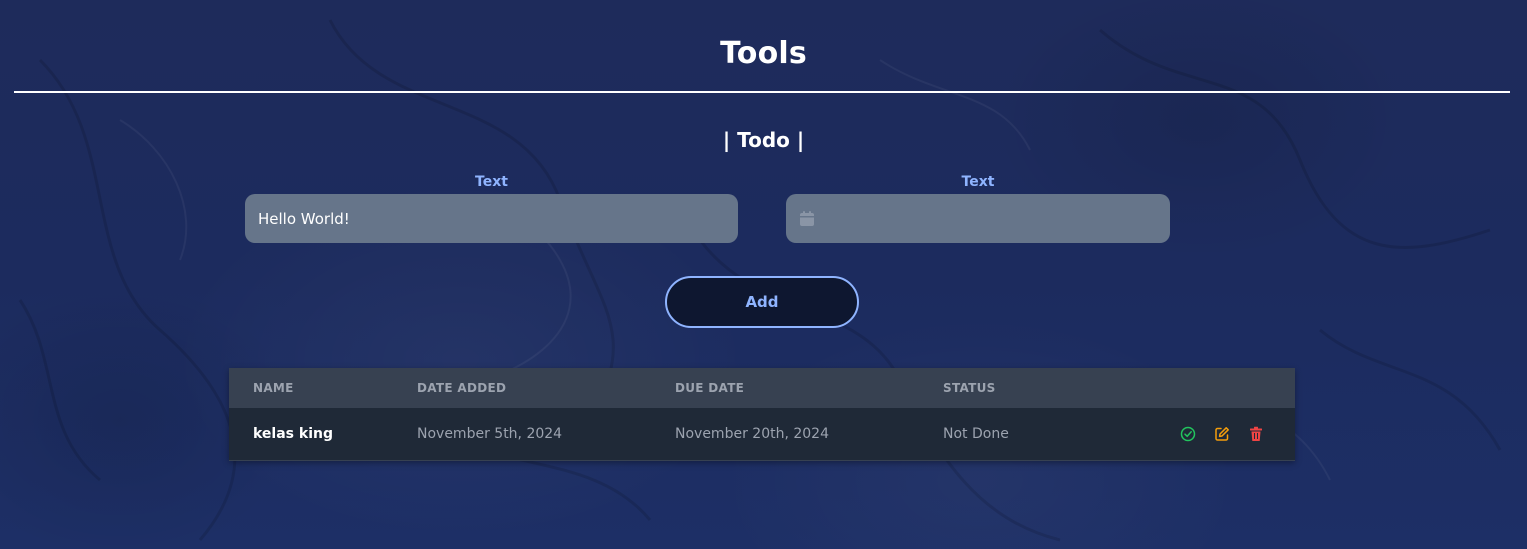  I want to click on section-title: | Todo |, so click(763, 140).